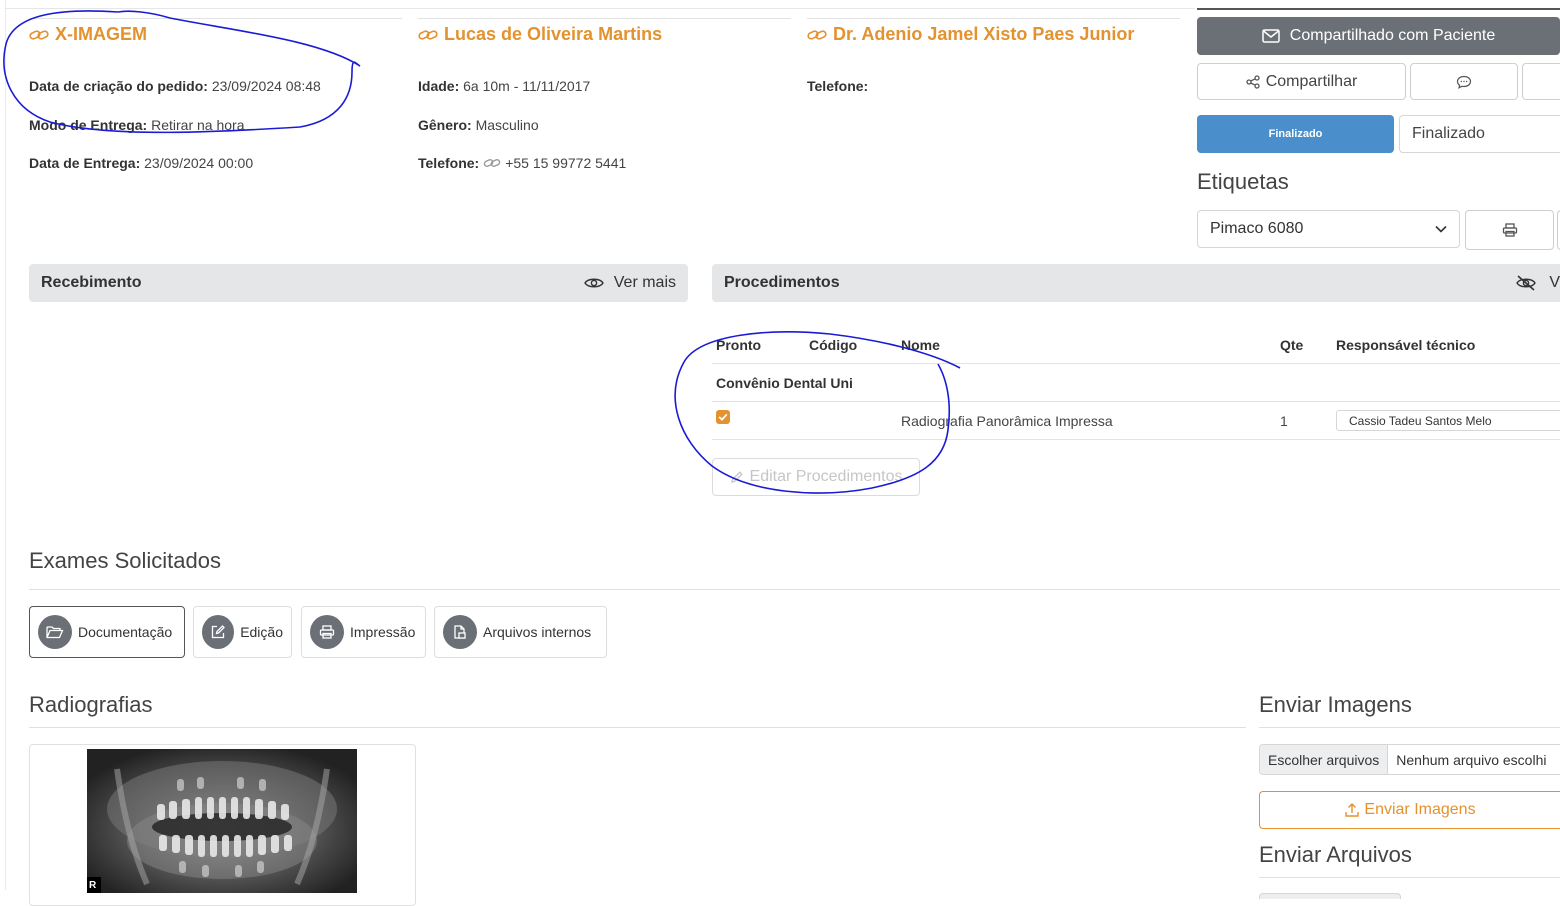 This screenshot has width=1560, height=906. I want to click on order-date-value: 23/09/2024 08:48, so click(266, 86).